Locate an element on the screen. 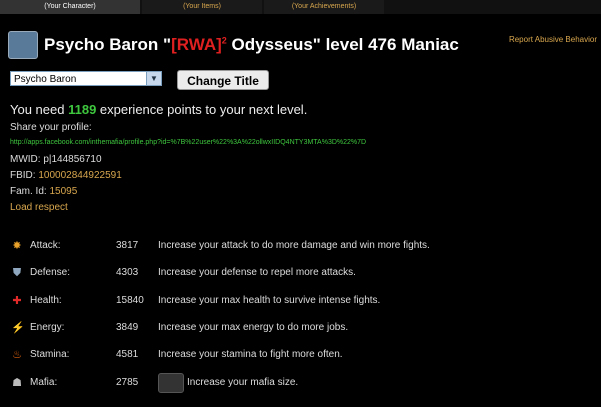  mwid-label: MWID: is located at coordinates (25, 159).